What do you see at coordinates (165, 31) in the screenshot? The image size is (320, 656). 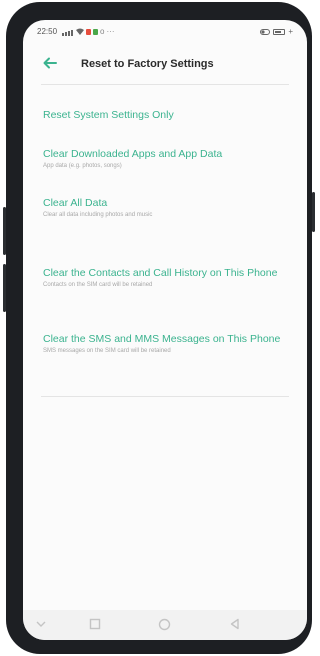 I see `status-bar: 22:50 o ··· +` at bounding box center [165, 31].